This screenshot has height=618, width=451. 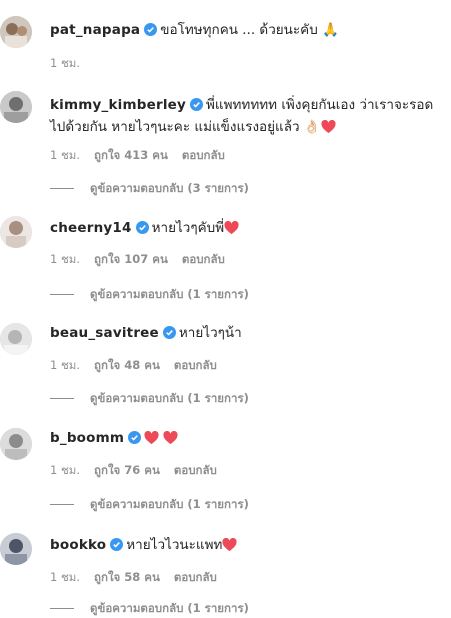 I want to click on view-replies-label: ดูข้อความตอบกลับ (3 รายการ), so click(x=169, y=188).